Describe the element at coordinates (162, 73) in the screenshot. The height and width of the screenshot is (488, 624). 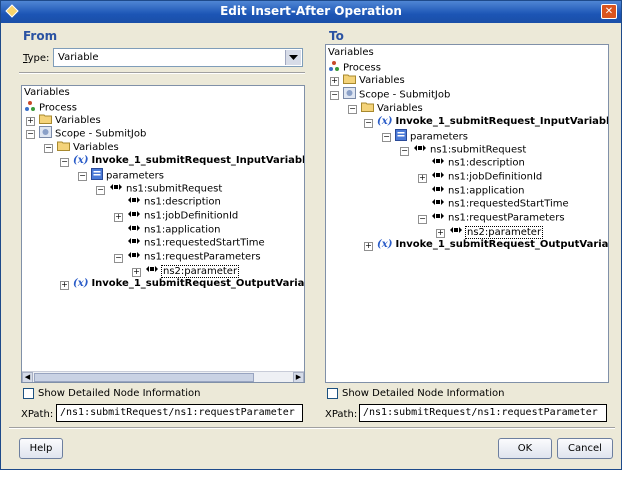
I see `from-separator` at that location.